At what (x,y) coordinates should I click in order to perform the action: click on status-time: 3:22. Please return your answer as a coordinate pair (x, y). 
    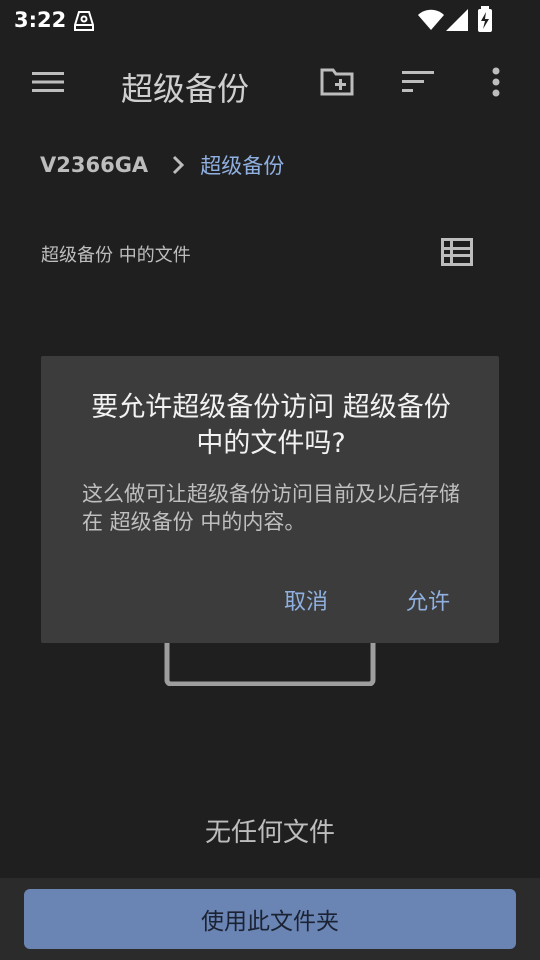
    Looking at the image, I should click on (40, 20).